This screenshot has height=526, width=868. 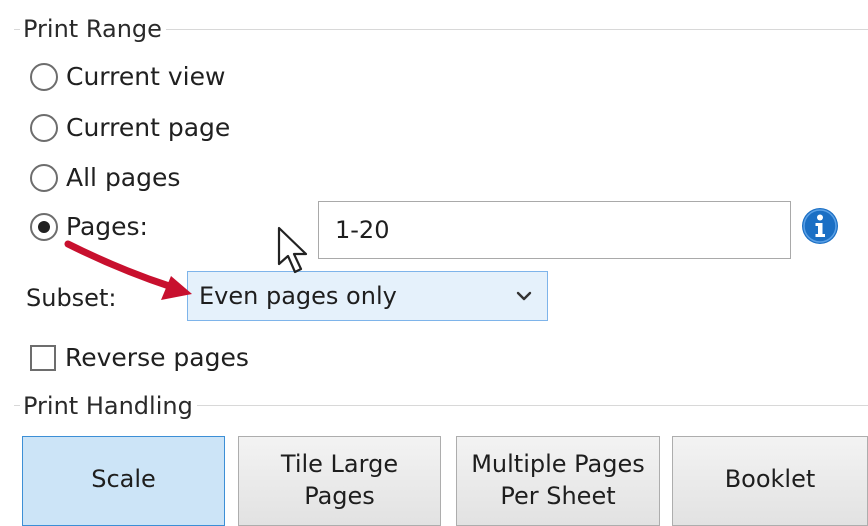 What do you see at coordinates (157, 357) in the screenshot?
I see `reverse-pages-label: Reverse pages` at bounding box center [157, 357].